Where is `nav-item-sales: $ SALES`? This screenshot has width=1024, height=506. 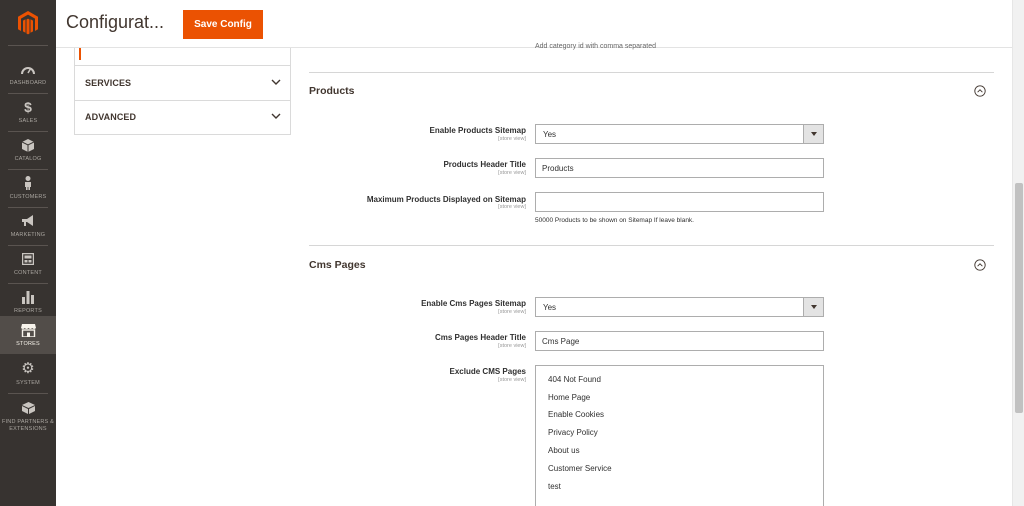 nav-item-sales: $ SALES is located at coordinates (28, 112).